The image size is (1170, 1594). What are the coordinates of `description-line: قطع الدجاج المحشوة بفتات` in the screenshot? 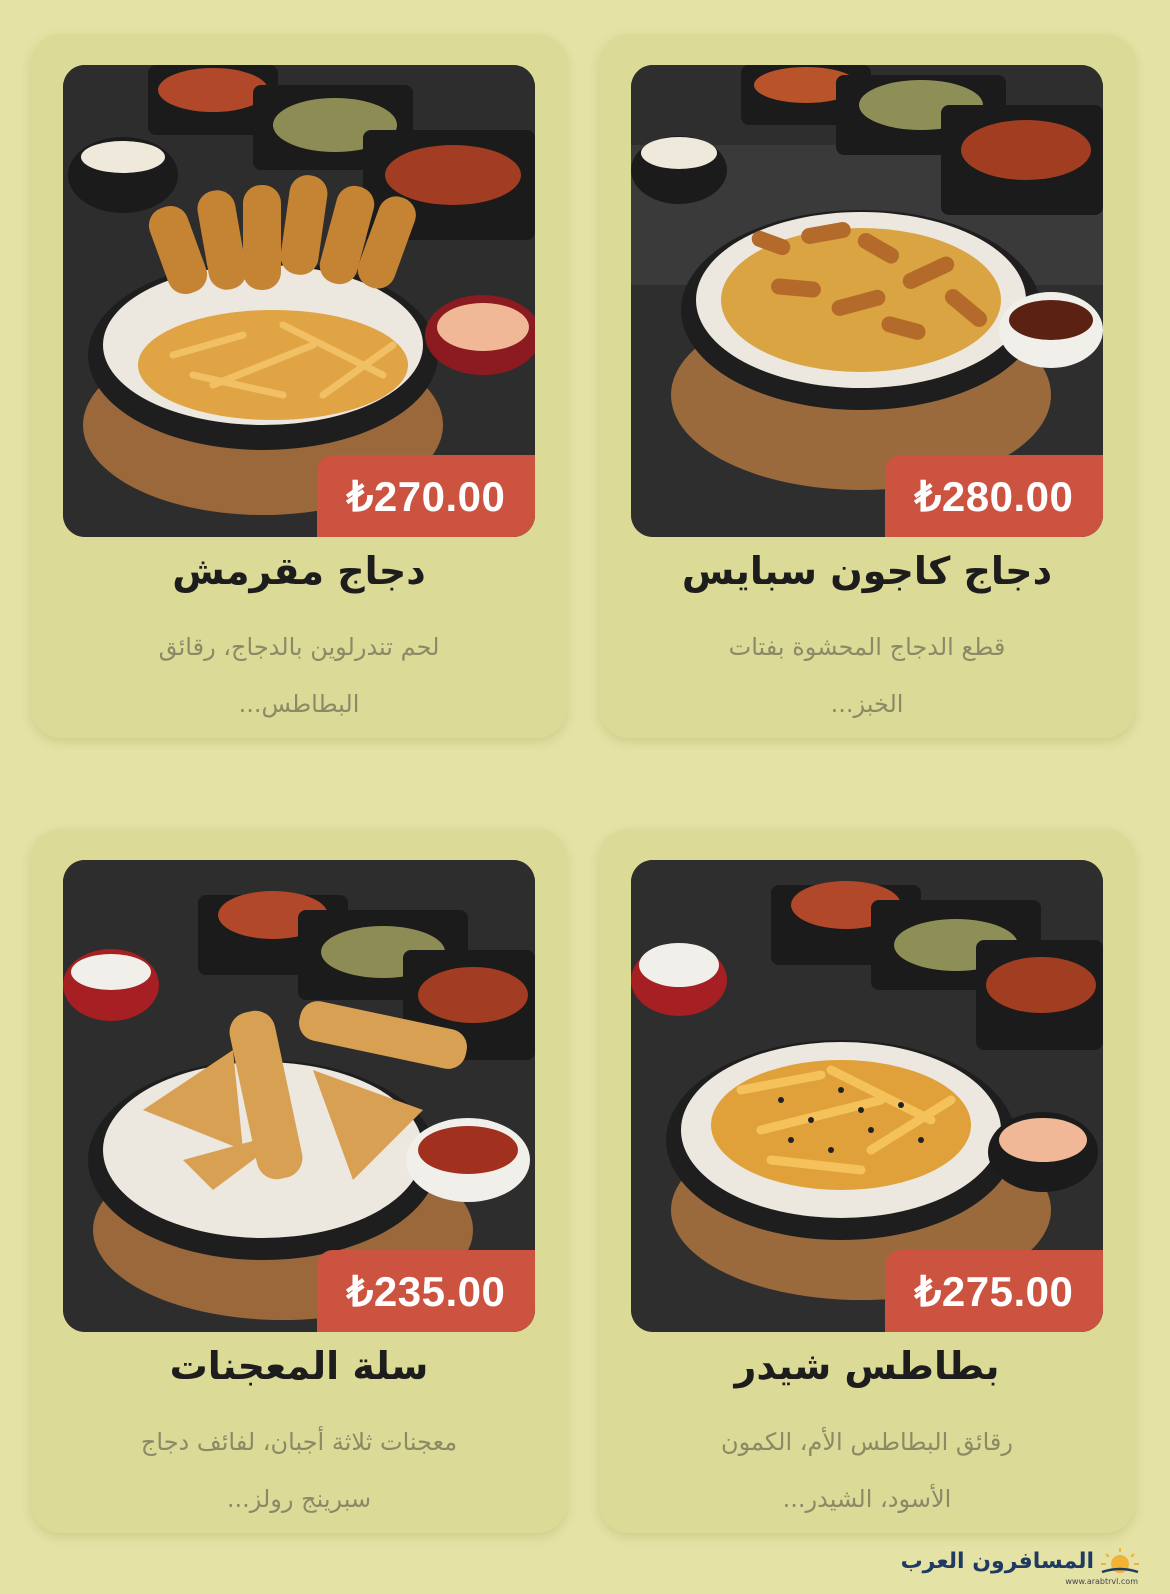 It's located at (867, 647).